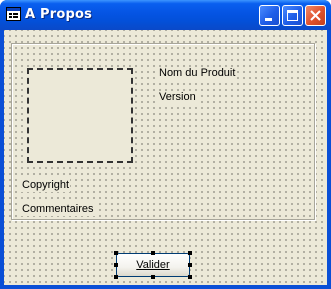 This screenshot has width=331, height=289. Describe the element at coordinates (80, 115) in the screenshot. I see `logo-image-placeholder` at that location.